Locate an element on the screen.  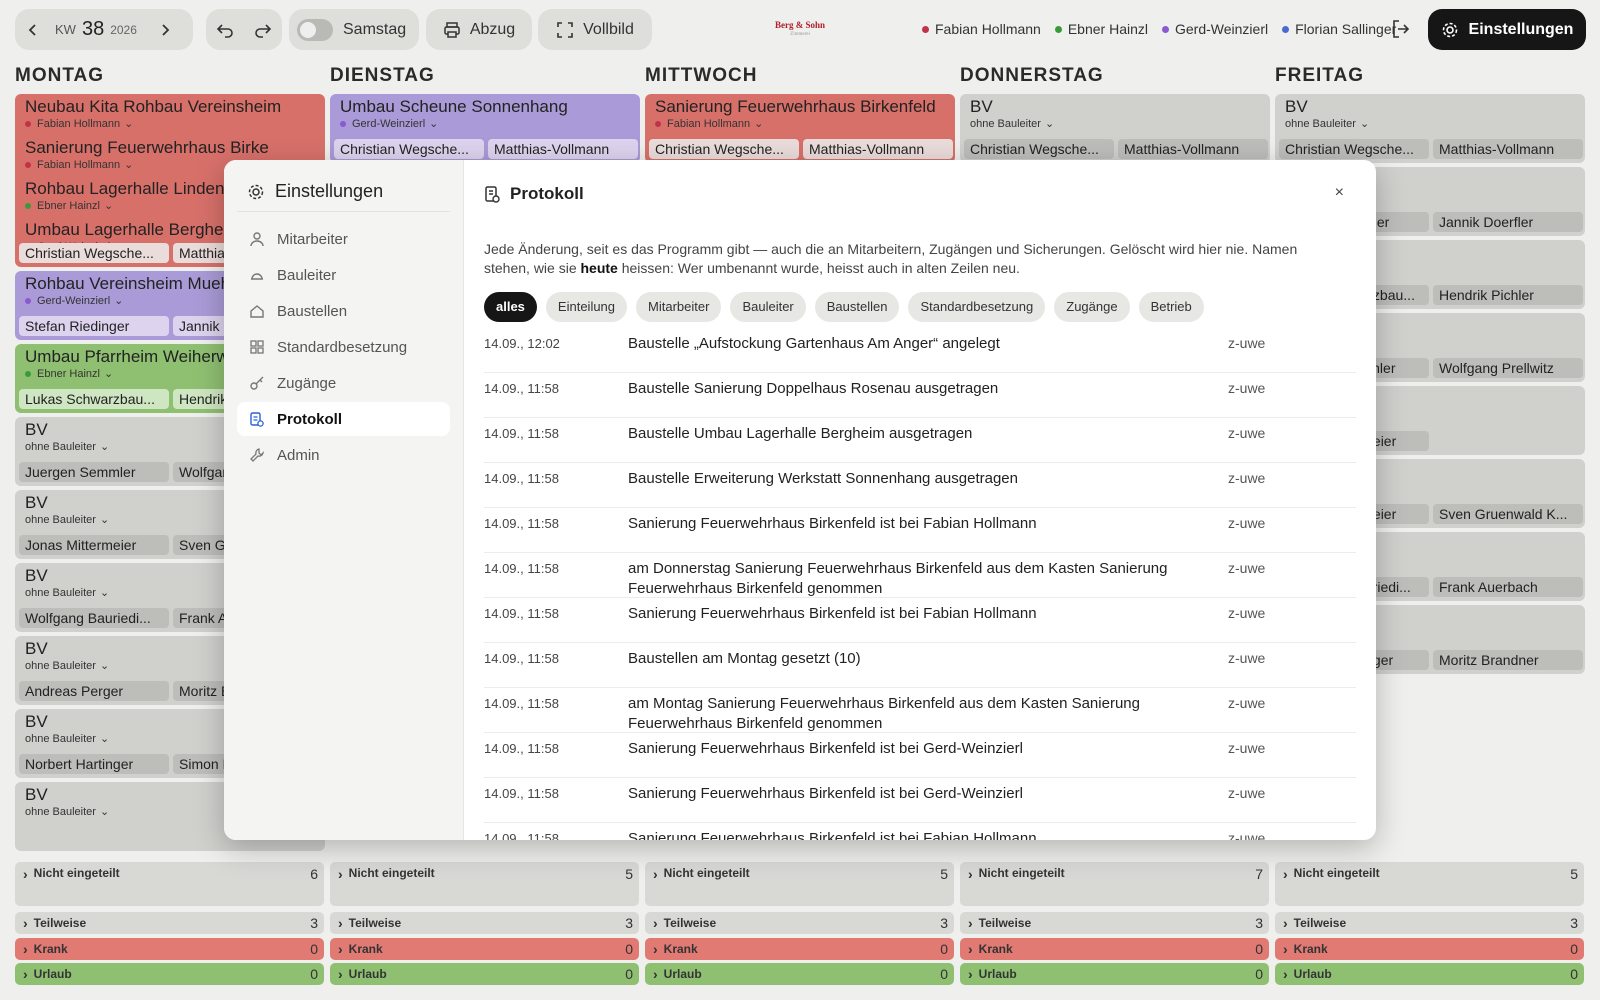
gear-icon is located at coordinates (256, 191).